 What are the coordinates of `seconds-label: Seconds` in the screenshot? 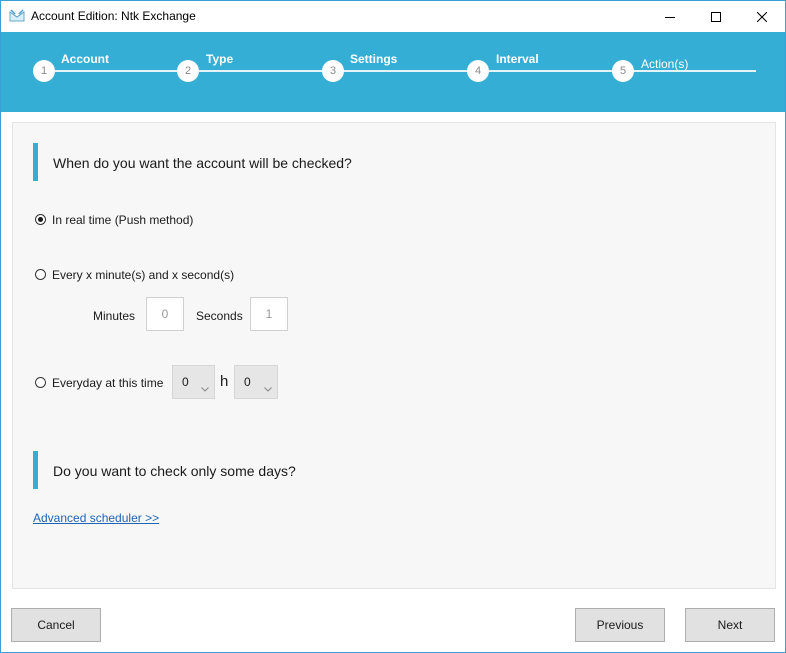 It's located at (219, 316).